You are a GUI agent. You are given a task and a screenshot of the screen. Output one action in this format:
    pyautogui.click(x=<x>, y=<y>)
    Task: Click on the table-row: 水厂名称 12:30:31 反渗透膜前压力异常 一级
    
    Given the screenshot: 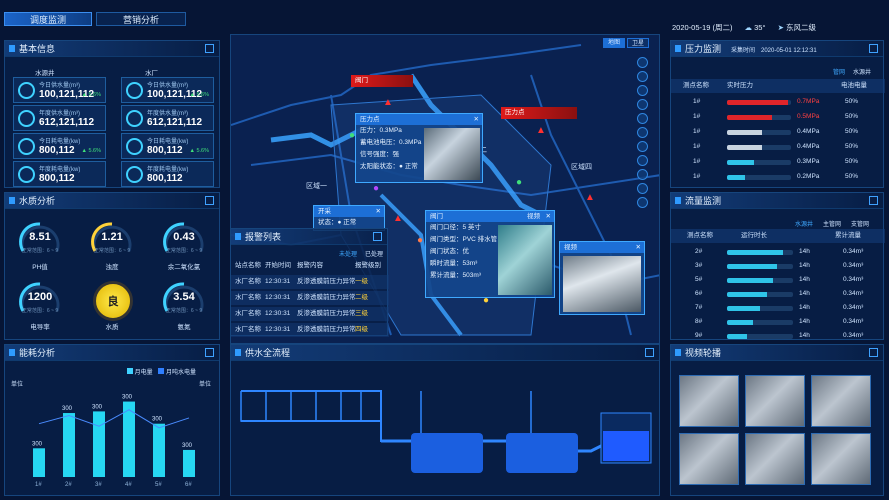 What is the action you would take?
    pyautogui.click(x=310, y=282)
    